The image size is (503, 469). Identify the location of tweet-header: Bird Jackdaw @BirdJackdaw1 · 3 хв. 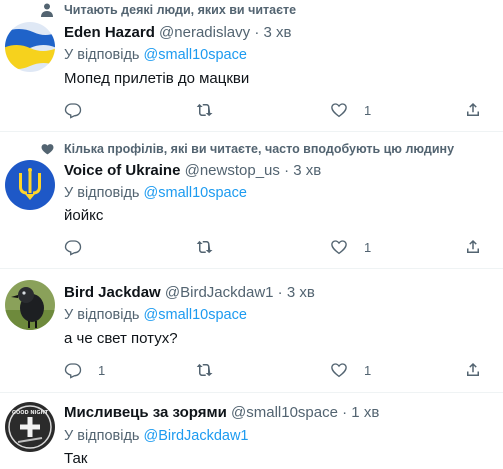
(189, 293).